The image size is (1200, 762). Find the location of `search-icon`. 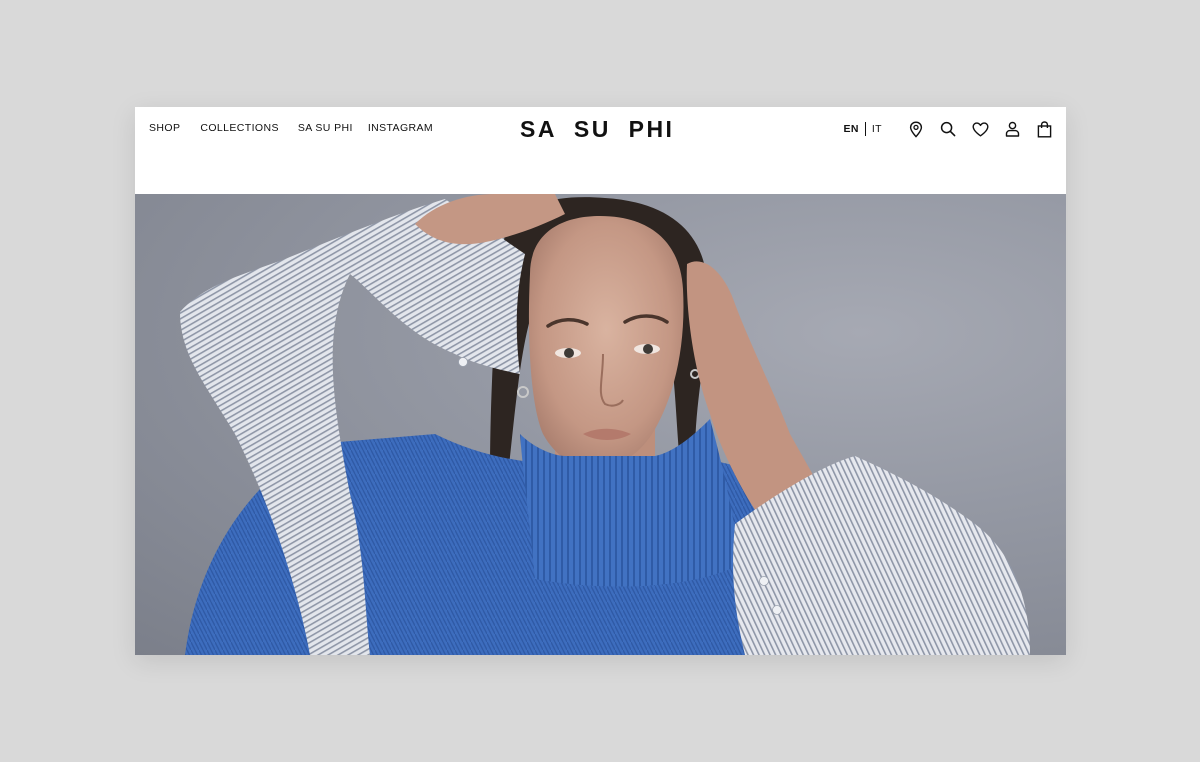

search-icon is located at coordinates (948, 129).